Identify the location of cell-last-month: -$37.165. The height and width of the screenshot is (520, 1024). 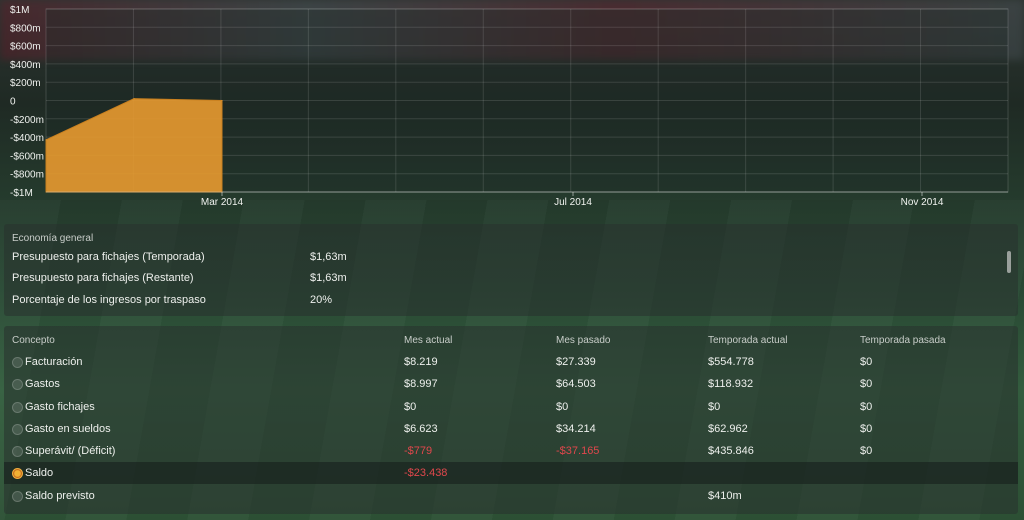
(578, 451).